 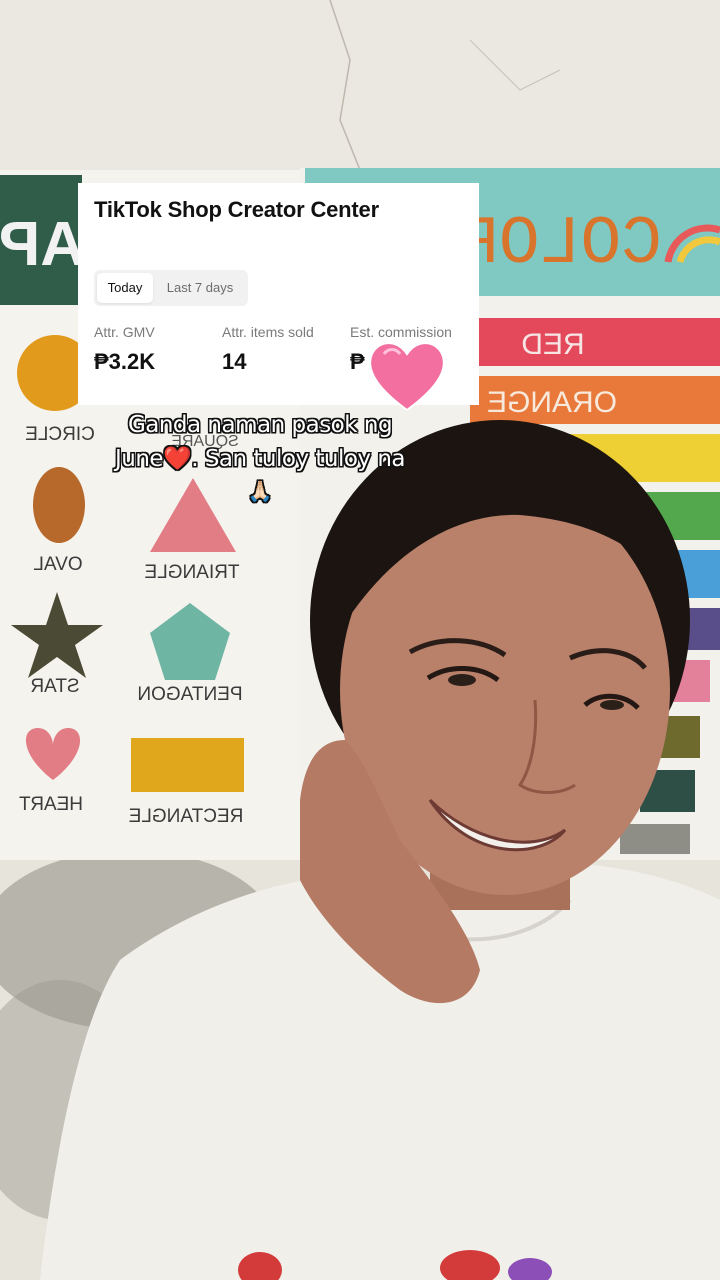 I want to click on color-label-orange: ORANGE, so click(x=552, y=402).